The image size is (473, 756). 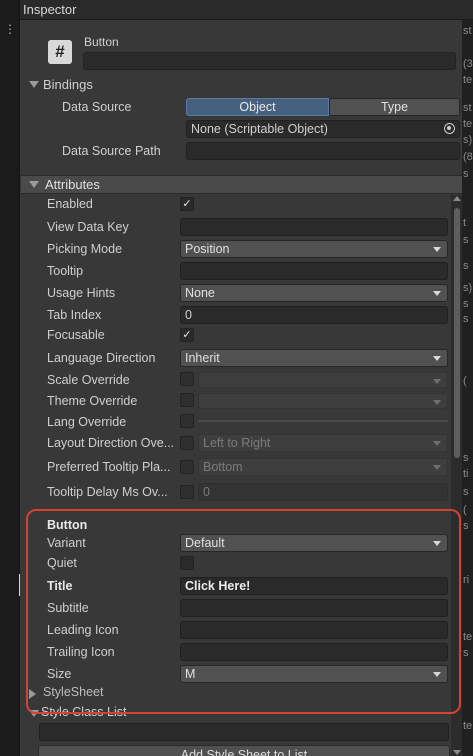 What do you see at coordinates (457, 198) in the screenshot?
I see `scroll-up-arrow-icon` at bounding box center [457, 198].